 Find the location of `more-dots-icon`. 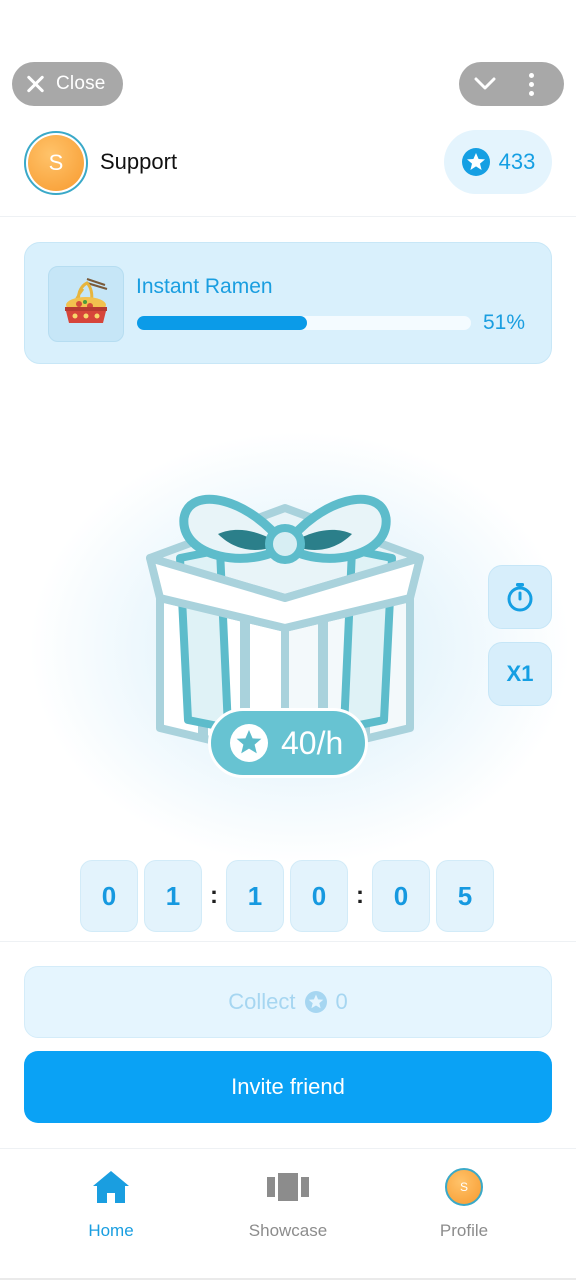

more-dots-icon is located at coordinates (531, 75).